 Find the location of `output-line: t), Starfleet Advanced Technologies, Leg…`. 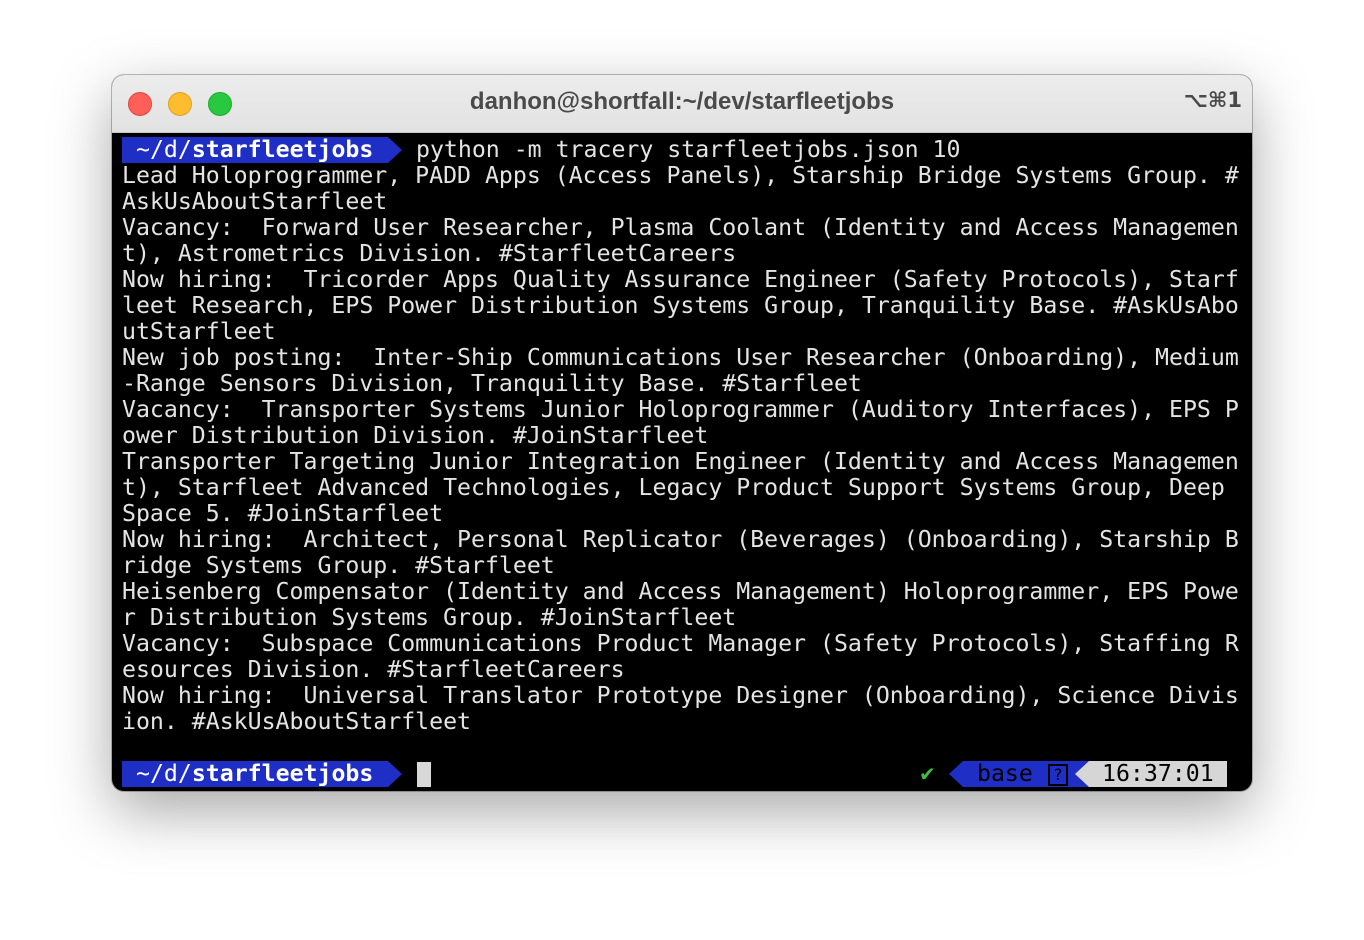

output-line: t), Starfleet Advanced Technologies, Leg… is located at coordinates (673, 488).